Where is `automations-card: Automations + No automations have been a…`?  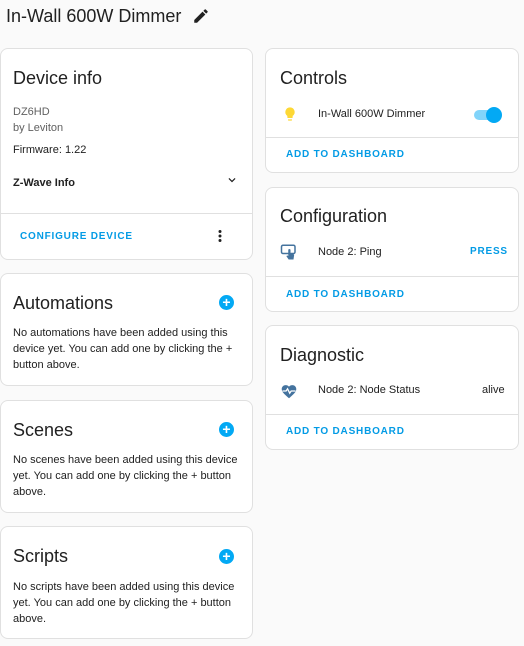 automations-card: Automations + No automations have been a… is located at coordinates (126, 329).